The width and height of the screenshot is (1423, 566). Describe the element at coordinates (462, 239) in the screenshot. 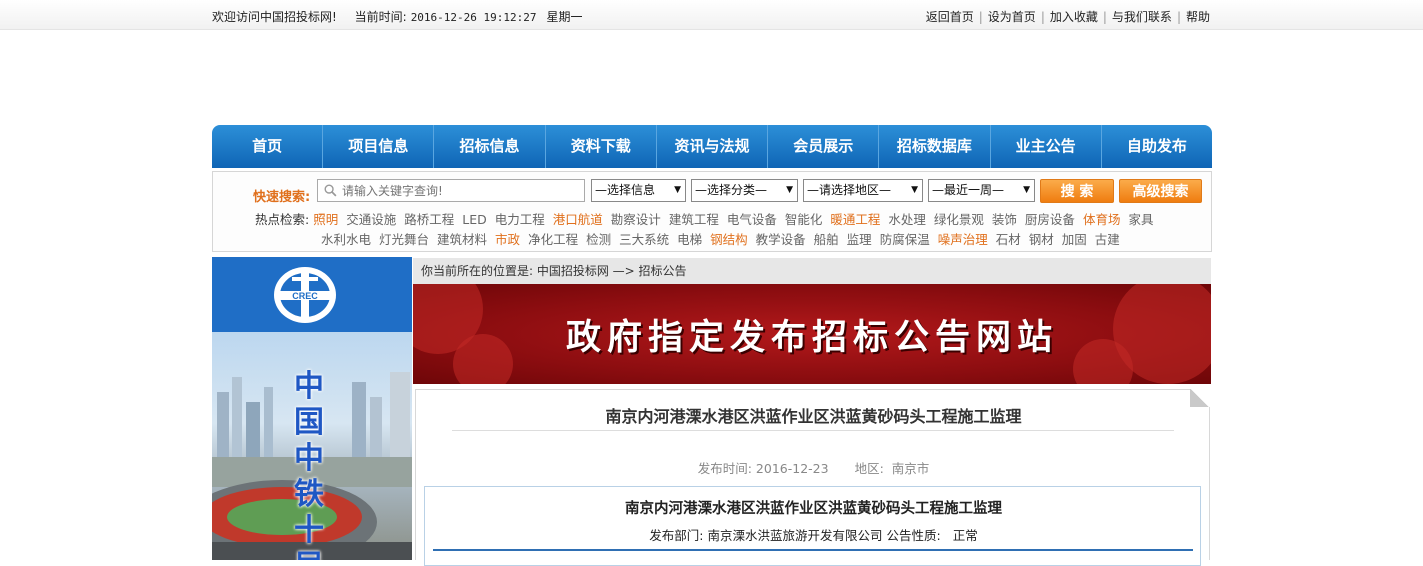

I see `hot-keyword-link: 建筑材料` at that location.